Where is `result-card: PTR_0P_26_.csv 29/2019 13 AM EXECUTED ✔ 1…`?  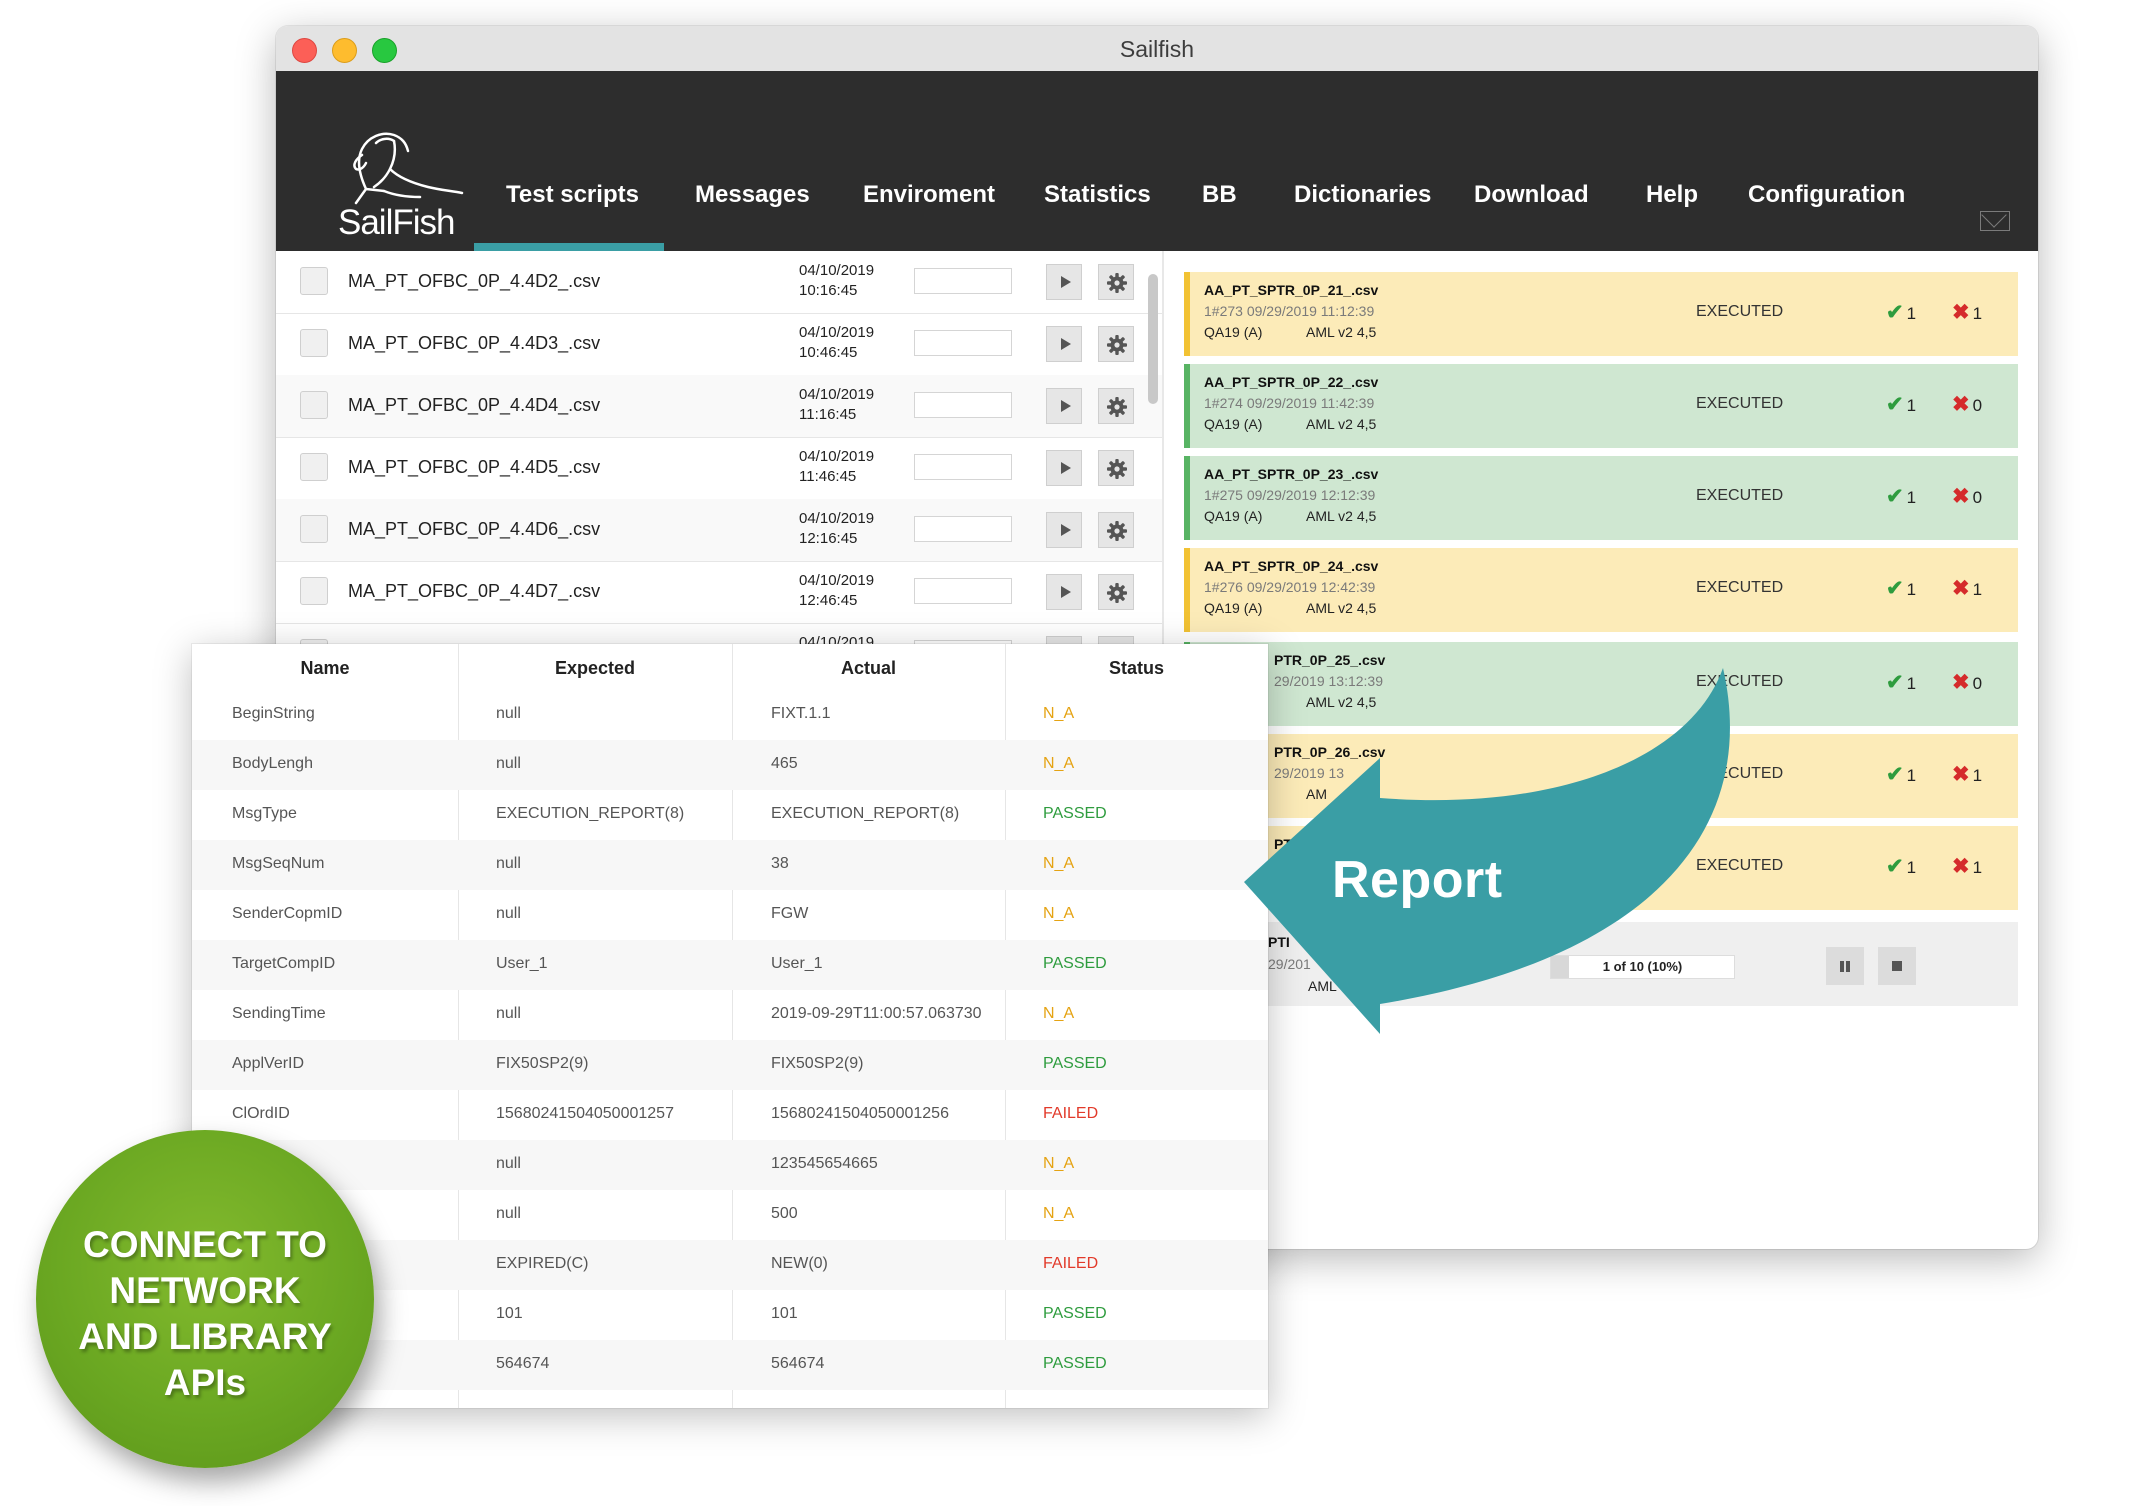
result-card: PTR_0P_26_.csv 29/2019 13 AM EXECUTED ✔ 1… is located at coordinates (1601, 776).